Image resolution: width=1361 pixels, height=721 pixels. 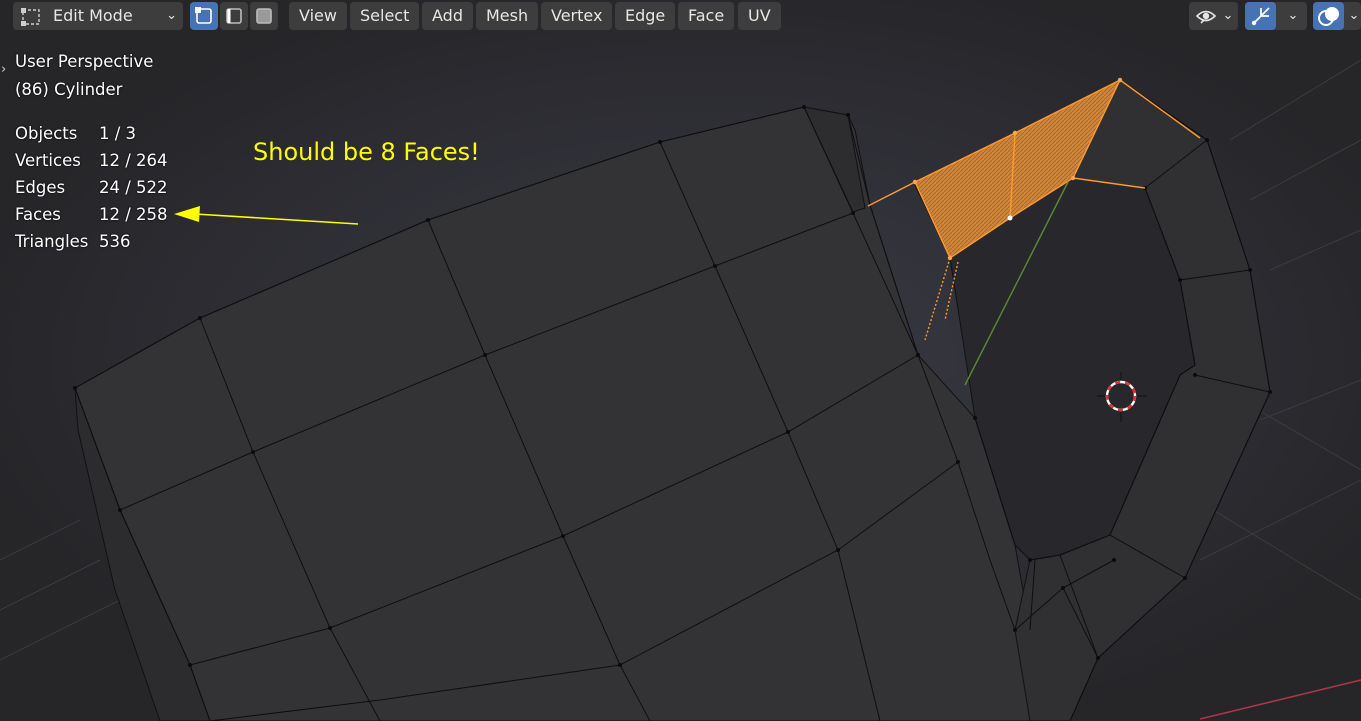 I want to click on gizmo-toggle-group: ⌄, so click(x=1276, y=16).